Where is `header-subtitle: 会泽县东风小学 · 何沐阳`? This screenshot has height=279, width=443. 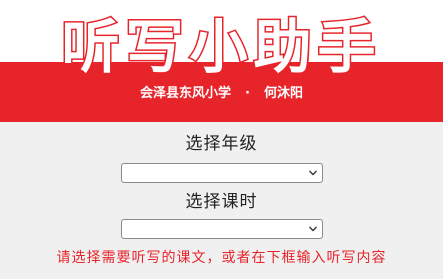 header-subtitle: 会泽县东风小学 · 何沐阳 is located at coordinates (221, 94).